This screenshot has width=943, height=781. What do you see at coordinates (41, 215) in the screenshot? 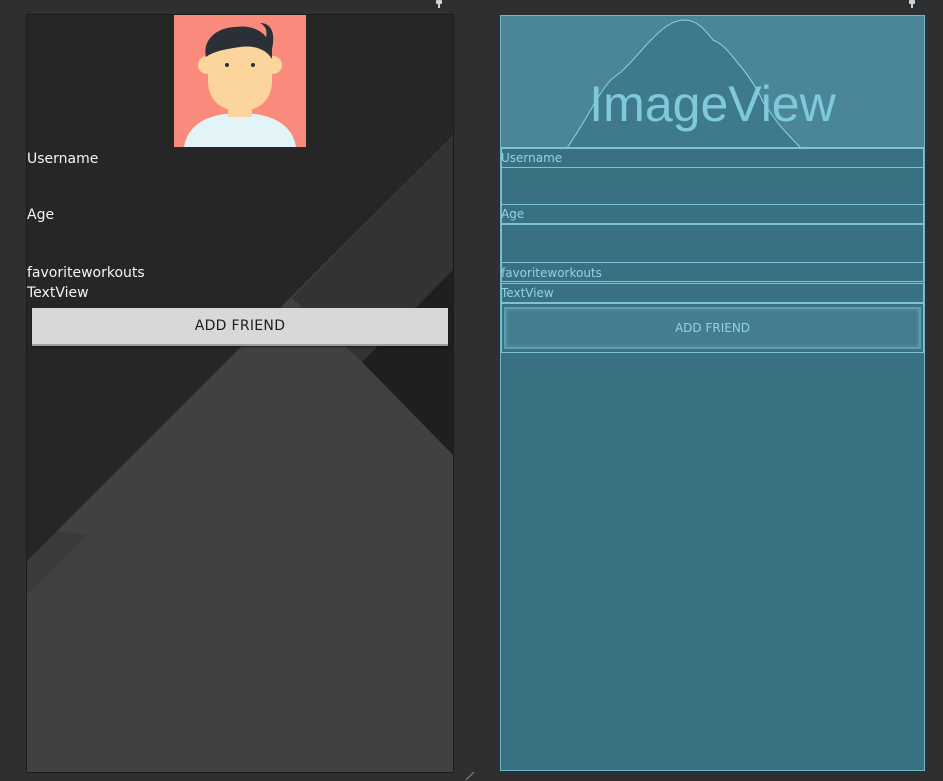
I see `age-label: Age` at bounding box center [41, 215].